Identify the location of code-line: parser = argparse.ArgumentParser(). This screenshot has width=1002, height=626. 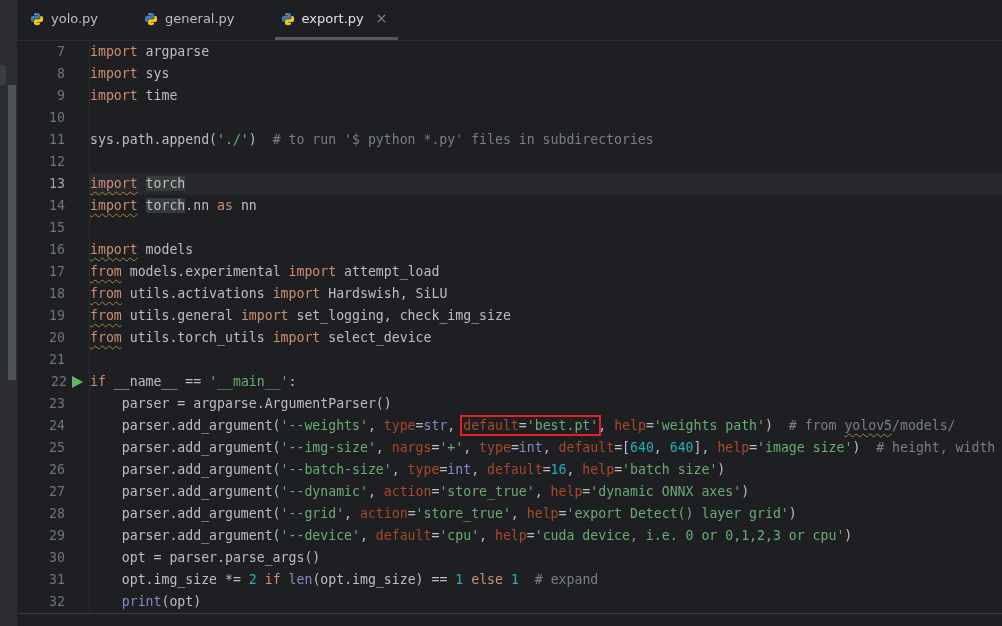
(256, 403).